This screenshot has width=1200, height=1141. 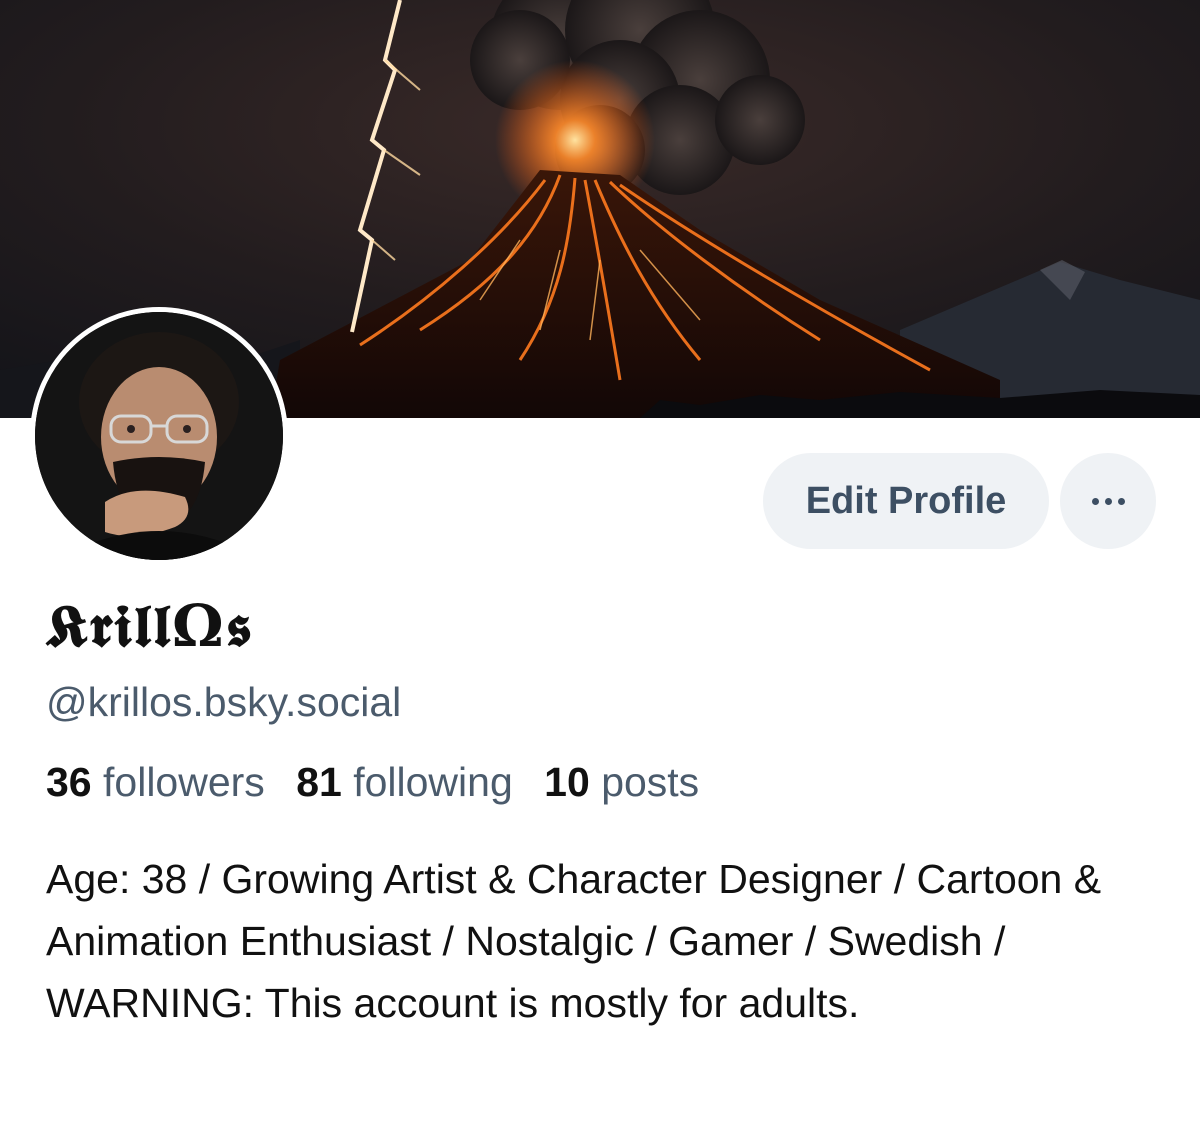 I want to click on profile-stats: 36 followers 81 following 10 posts, so click(x=382, y=782).